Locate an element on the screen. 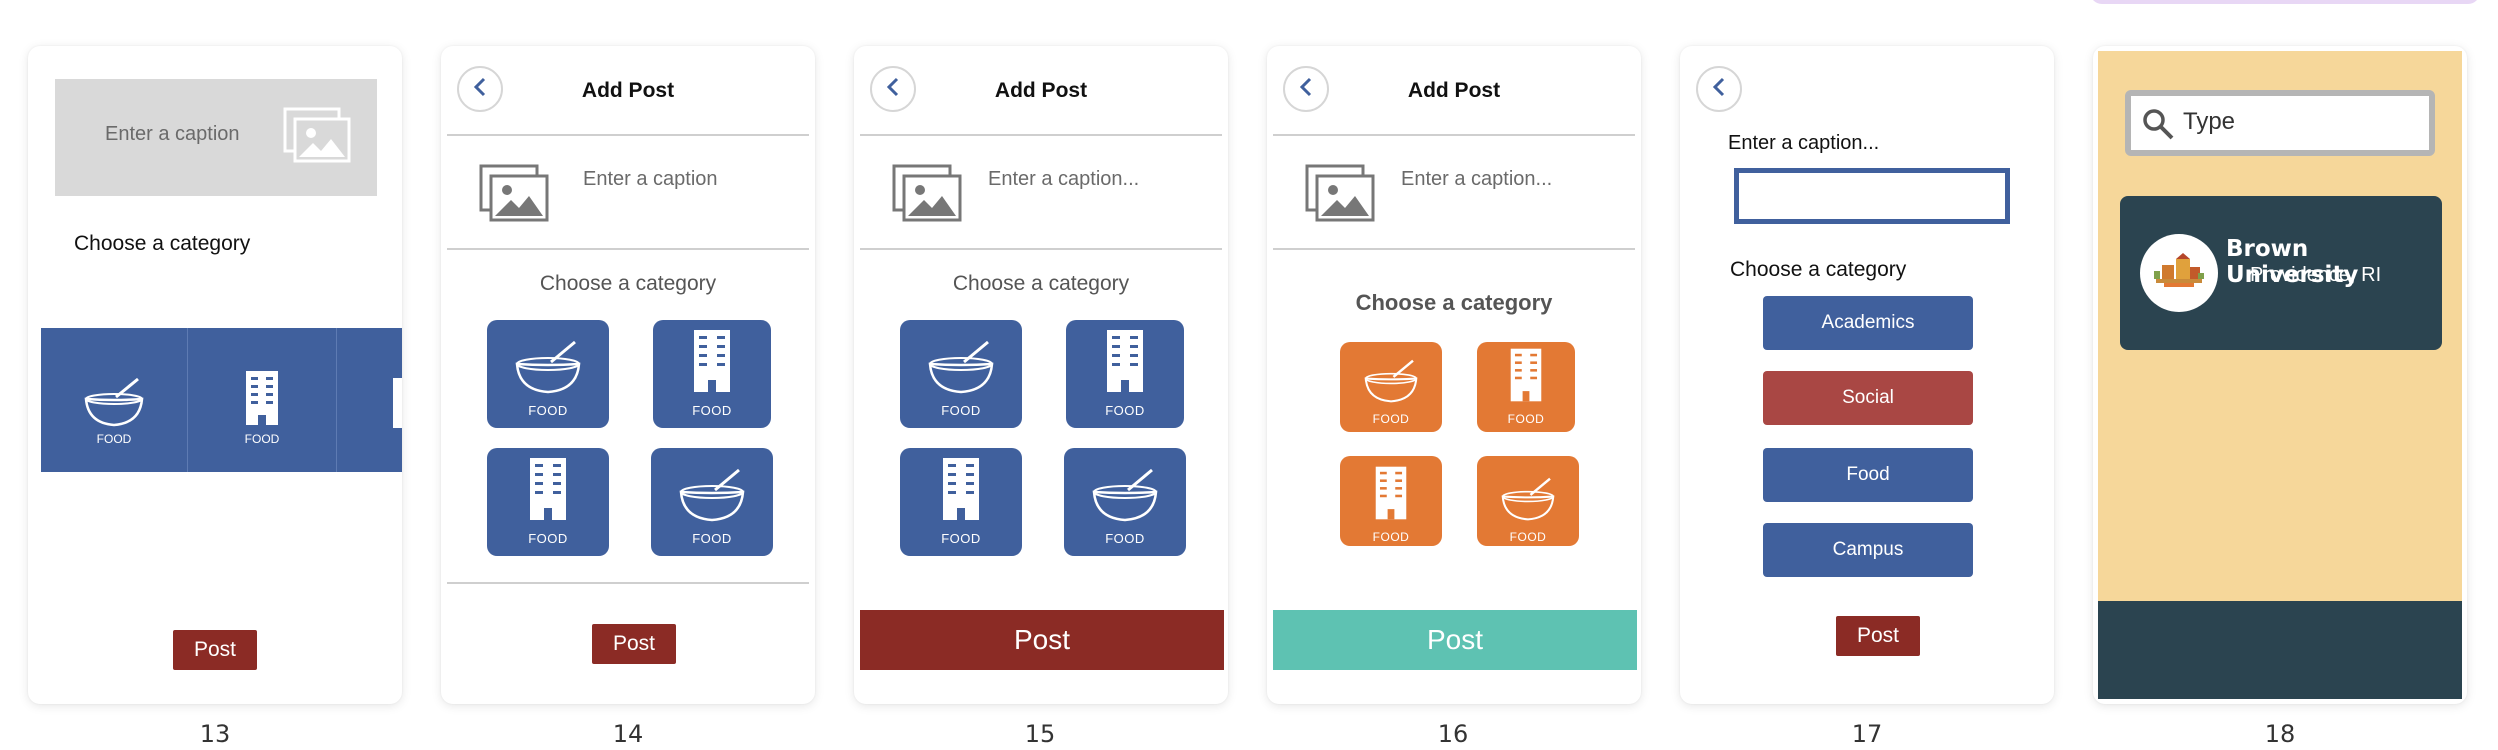 This screenshot has width=2498, height=750. search-bar: Type is located at coordinates (2280, 123).